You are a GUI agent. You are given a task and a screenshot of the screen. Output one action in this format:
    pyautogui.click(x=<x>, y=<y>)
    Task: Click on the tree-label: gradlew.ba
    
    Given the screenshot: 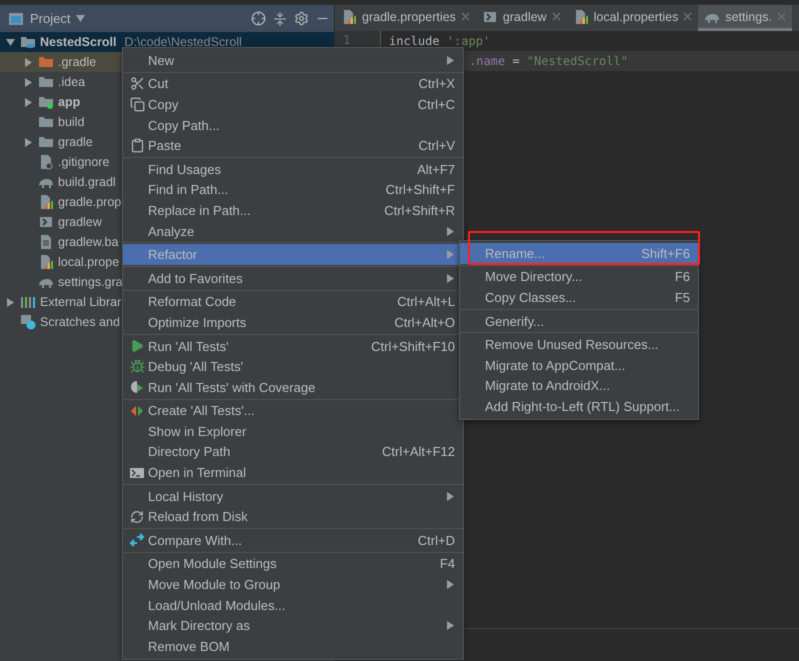 What is the action you would take?
    pyautogui.click(x=88, y=242)
    